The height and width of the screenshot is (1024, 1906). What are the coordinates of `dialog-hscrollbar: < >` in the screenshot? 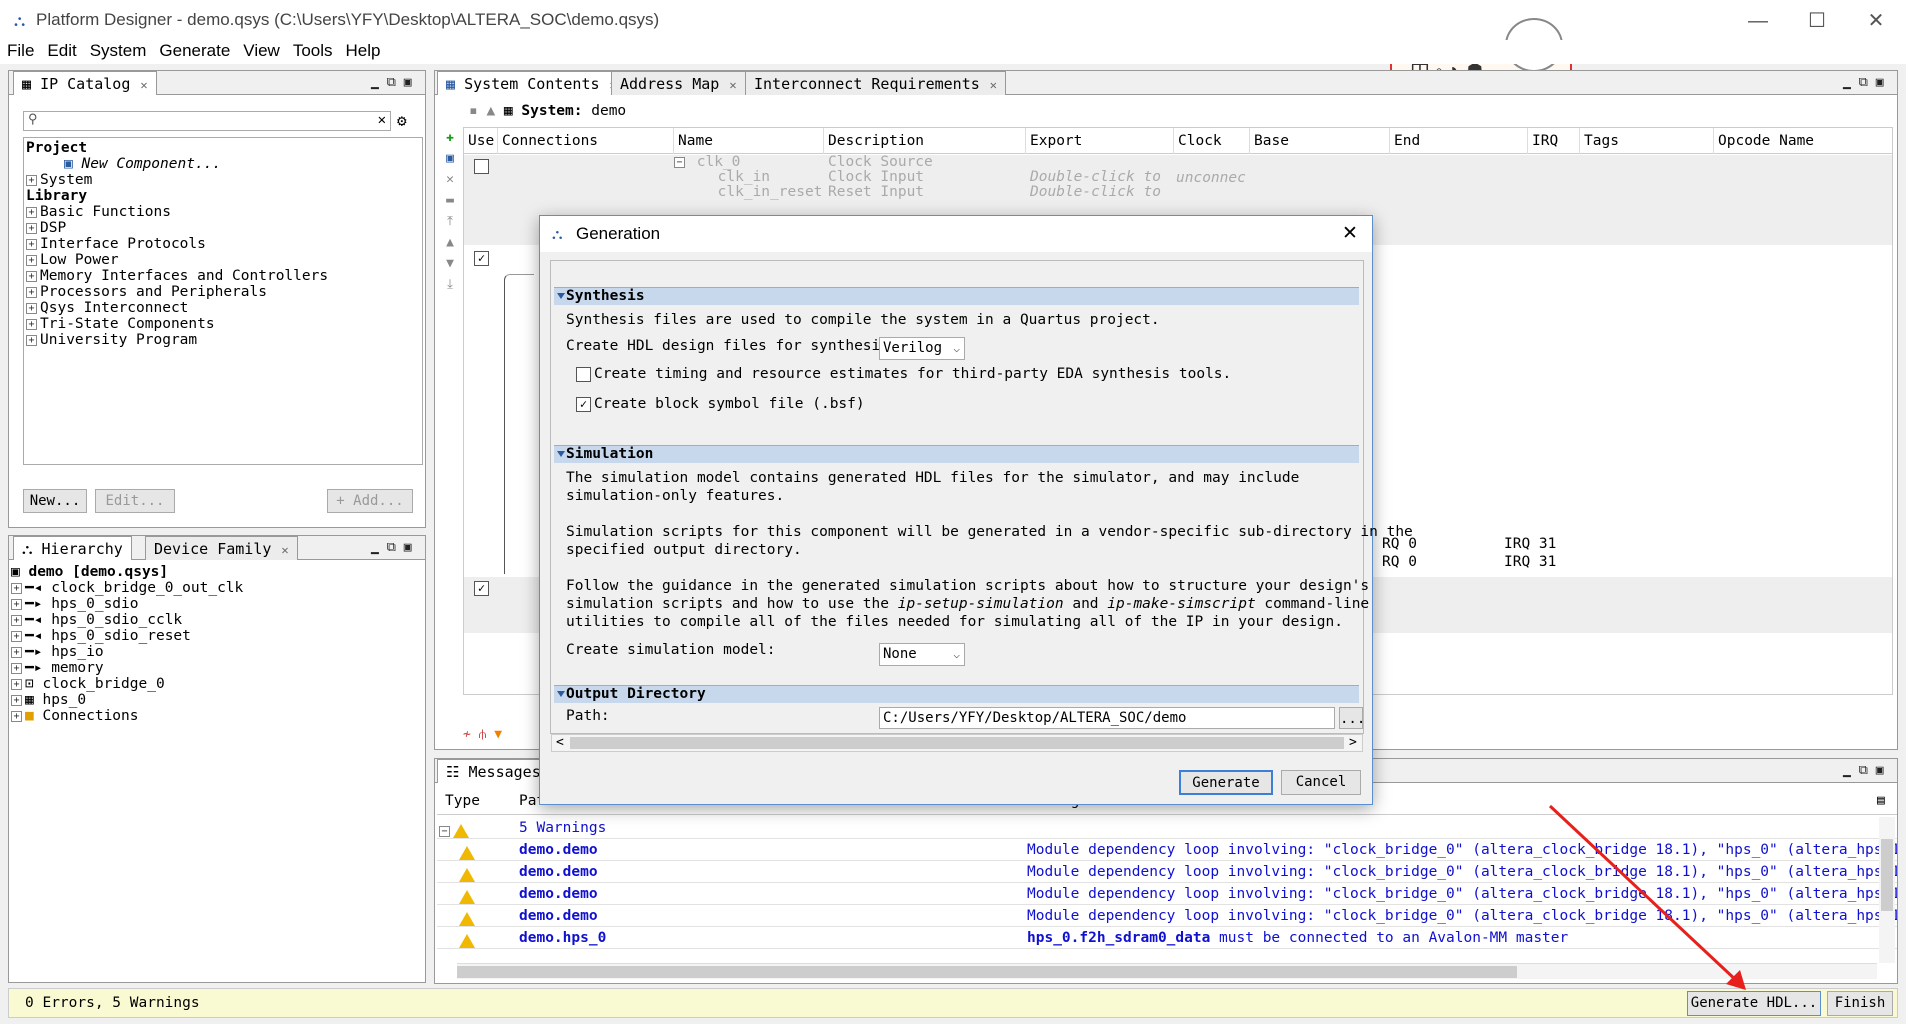 It's located at (957, 743).